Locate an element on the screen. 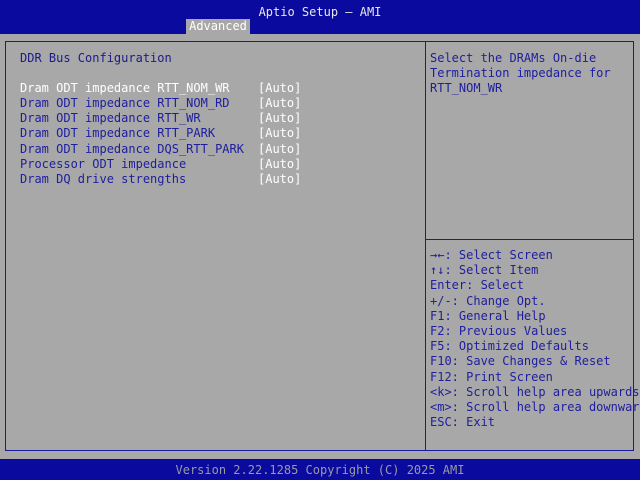  option-dram-odt-rtt-nom-wr: Dram ODT impedance RTT_NOM_WR [Auto] is located at coordinates (160, 88).